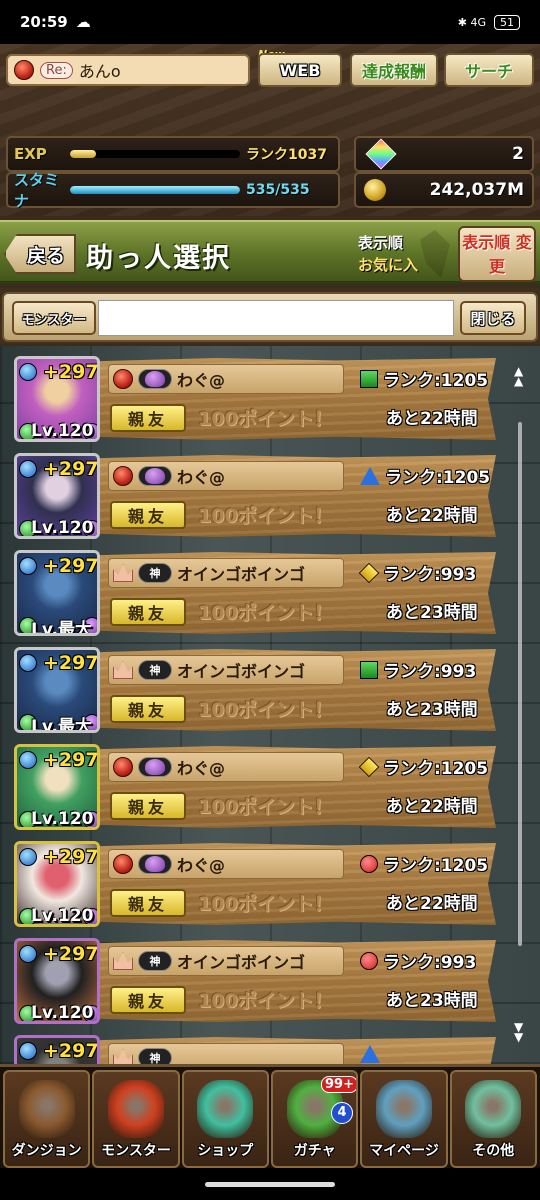  I want to click on helper-name: わぐ@, so click(201, 477).